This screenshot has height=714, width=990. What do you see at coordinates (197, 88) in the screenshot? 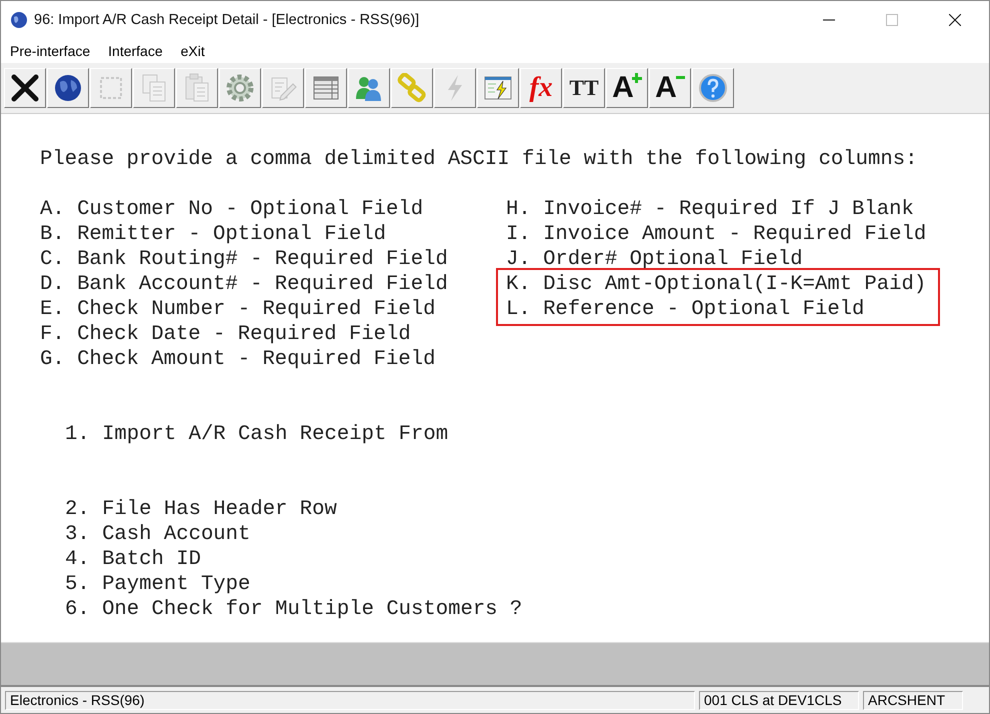
I see `paste-icon` at bounding box center [197, 88].